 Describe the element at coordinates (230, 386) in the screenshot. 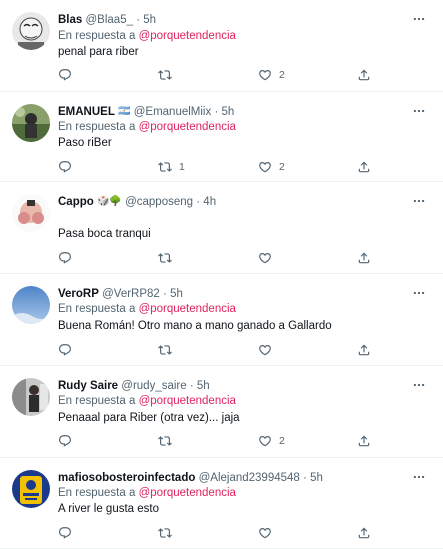

I see `tweet-header: Rudy Saire @rudy_saire · 5h` at that location.